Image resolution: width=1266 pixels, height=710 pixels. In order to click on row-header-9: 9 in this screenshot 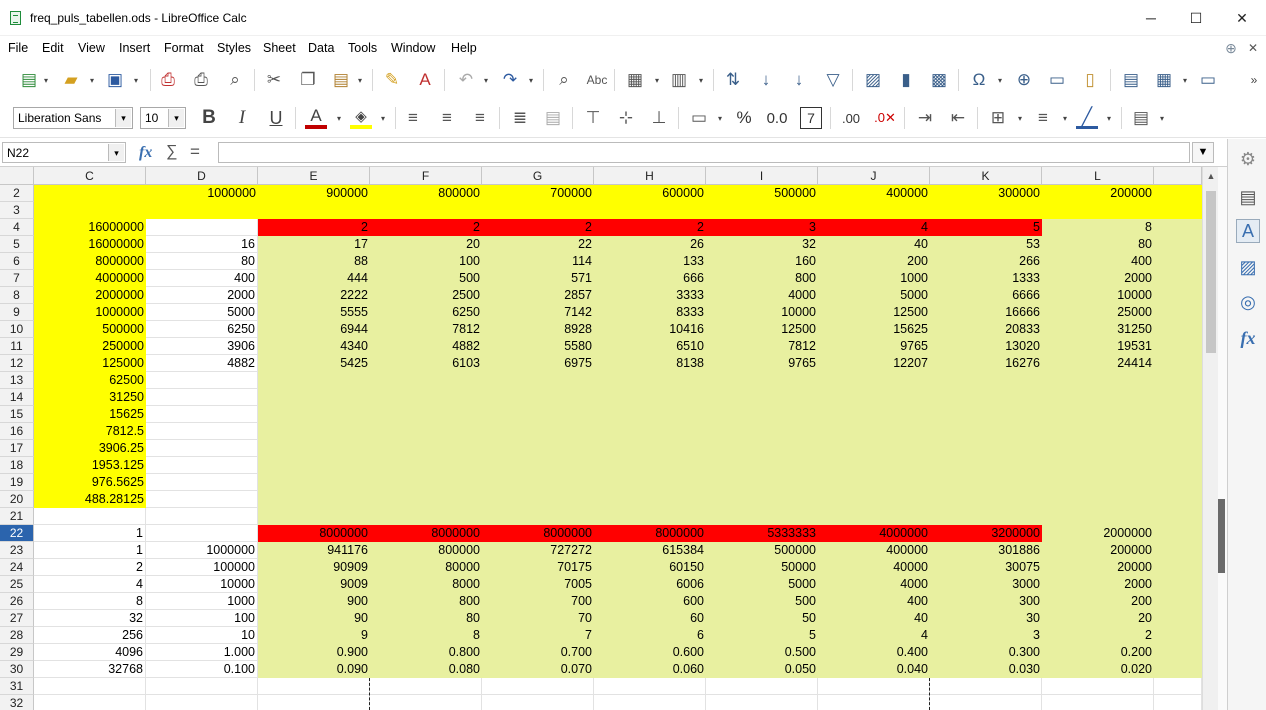, I will do `click(17, 312)`.